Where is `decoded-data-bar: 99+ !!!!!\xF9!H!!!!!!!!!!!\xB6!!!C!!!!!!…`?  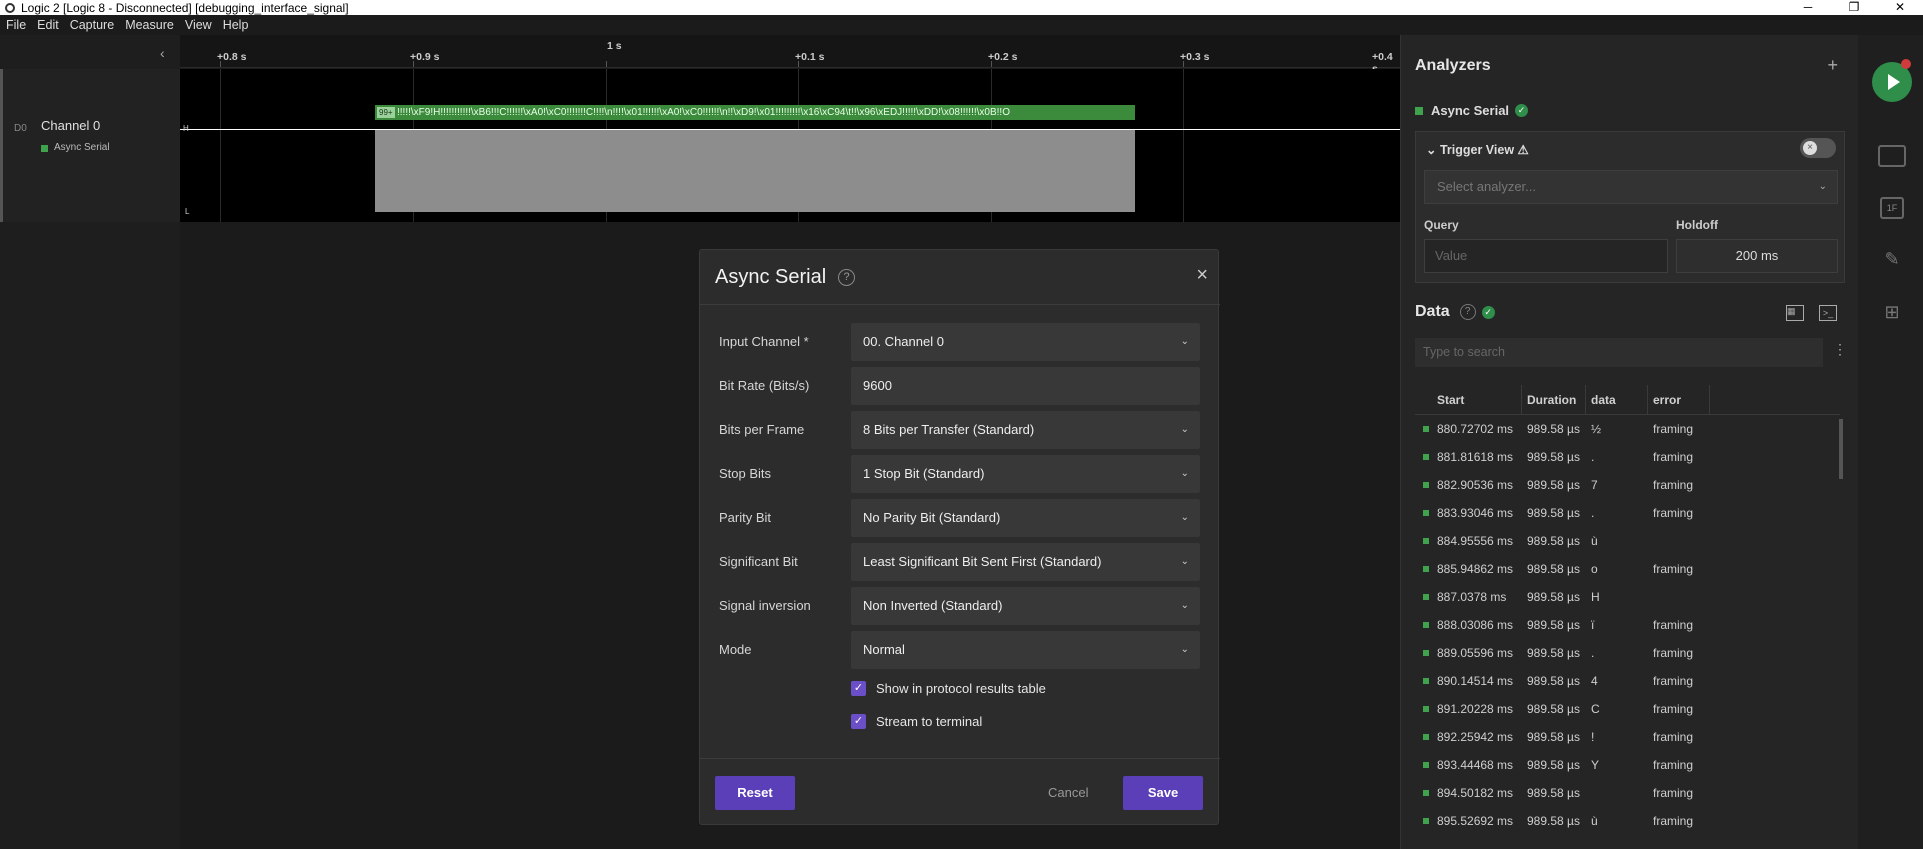
decoded-data-bar: 99+ !!!!!\xF9!H!!!!!!!!!!!\xB6!!!C!!!!!!… is located at coordinates (755, 112).